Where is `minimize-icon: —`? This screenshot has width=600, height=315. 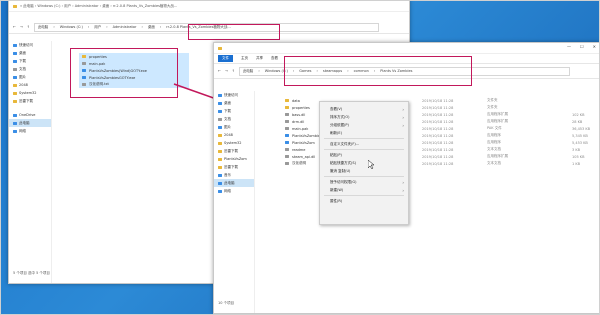 minimize-icon: — is located at coordinates (569, 46).